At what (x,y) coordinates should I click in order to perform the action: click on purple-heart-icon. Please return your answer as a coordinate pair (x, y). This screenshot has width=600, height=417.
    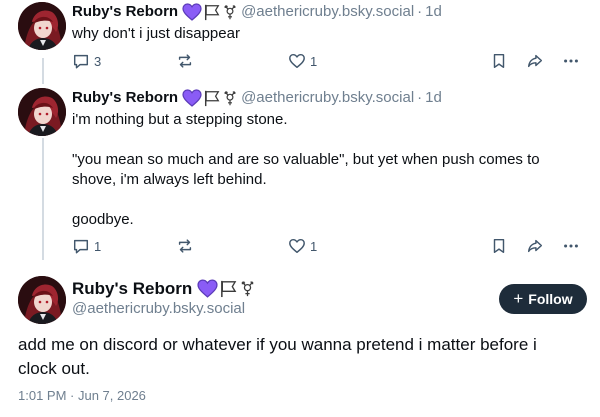
    Looking at the image, I should click on (207, 288).